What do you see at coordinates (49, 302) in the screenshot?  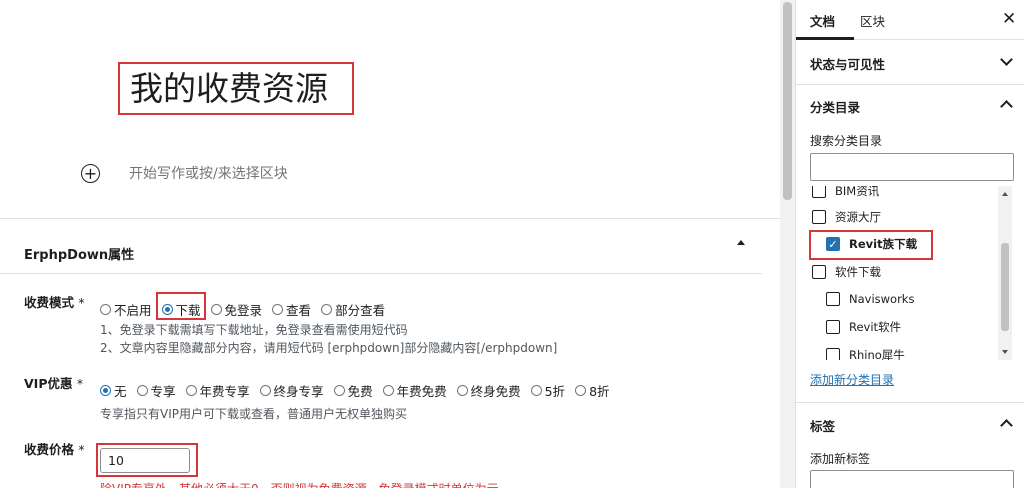 I see `fee-mode-label-text: 收费模式` at bounding box center [49, 302].